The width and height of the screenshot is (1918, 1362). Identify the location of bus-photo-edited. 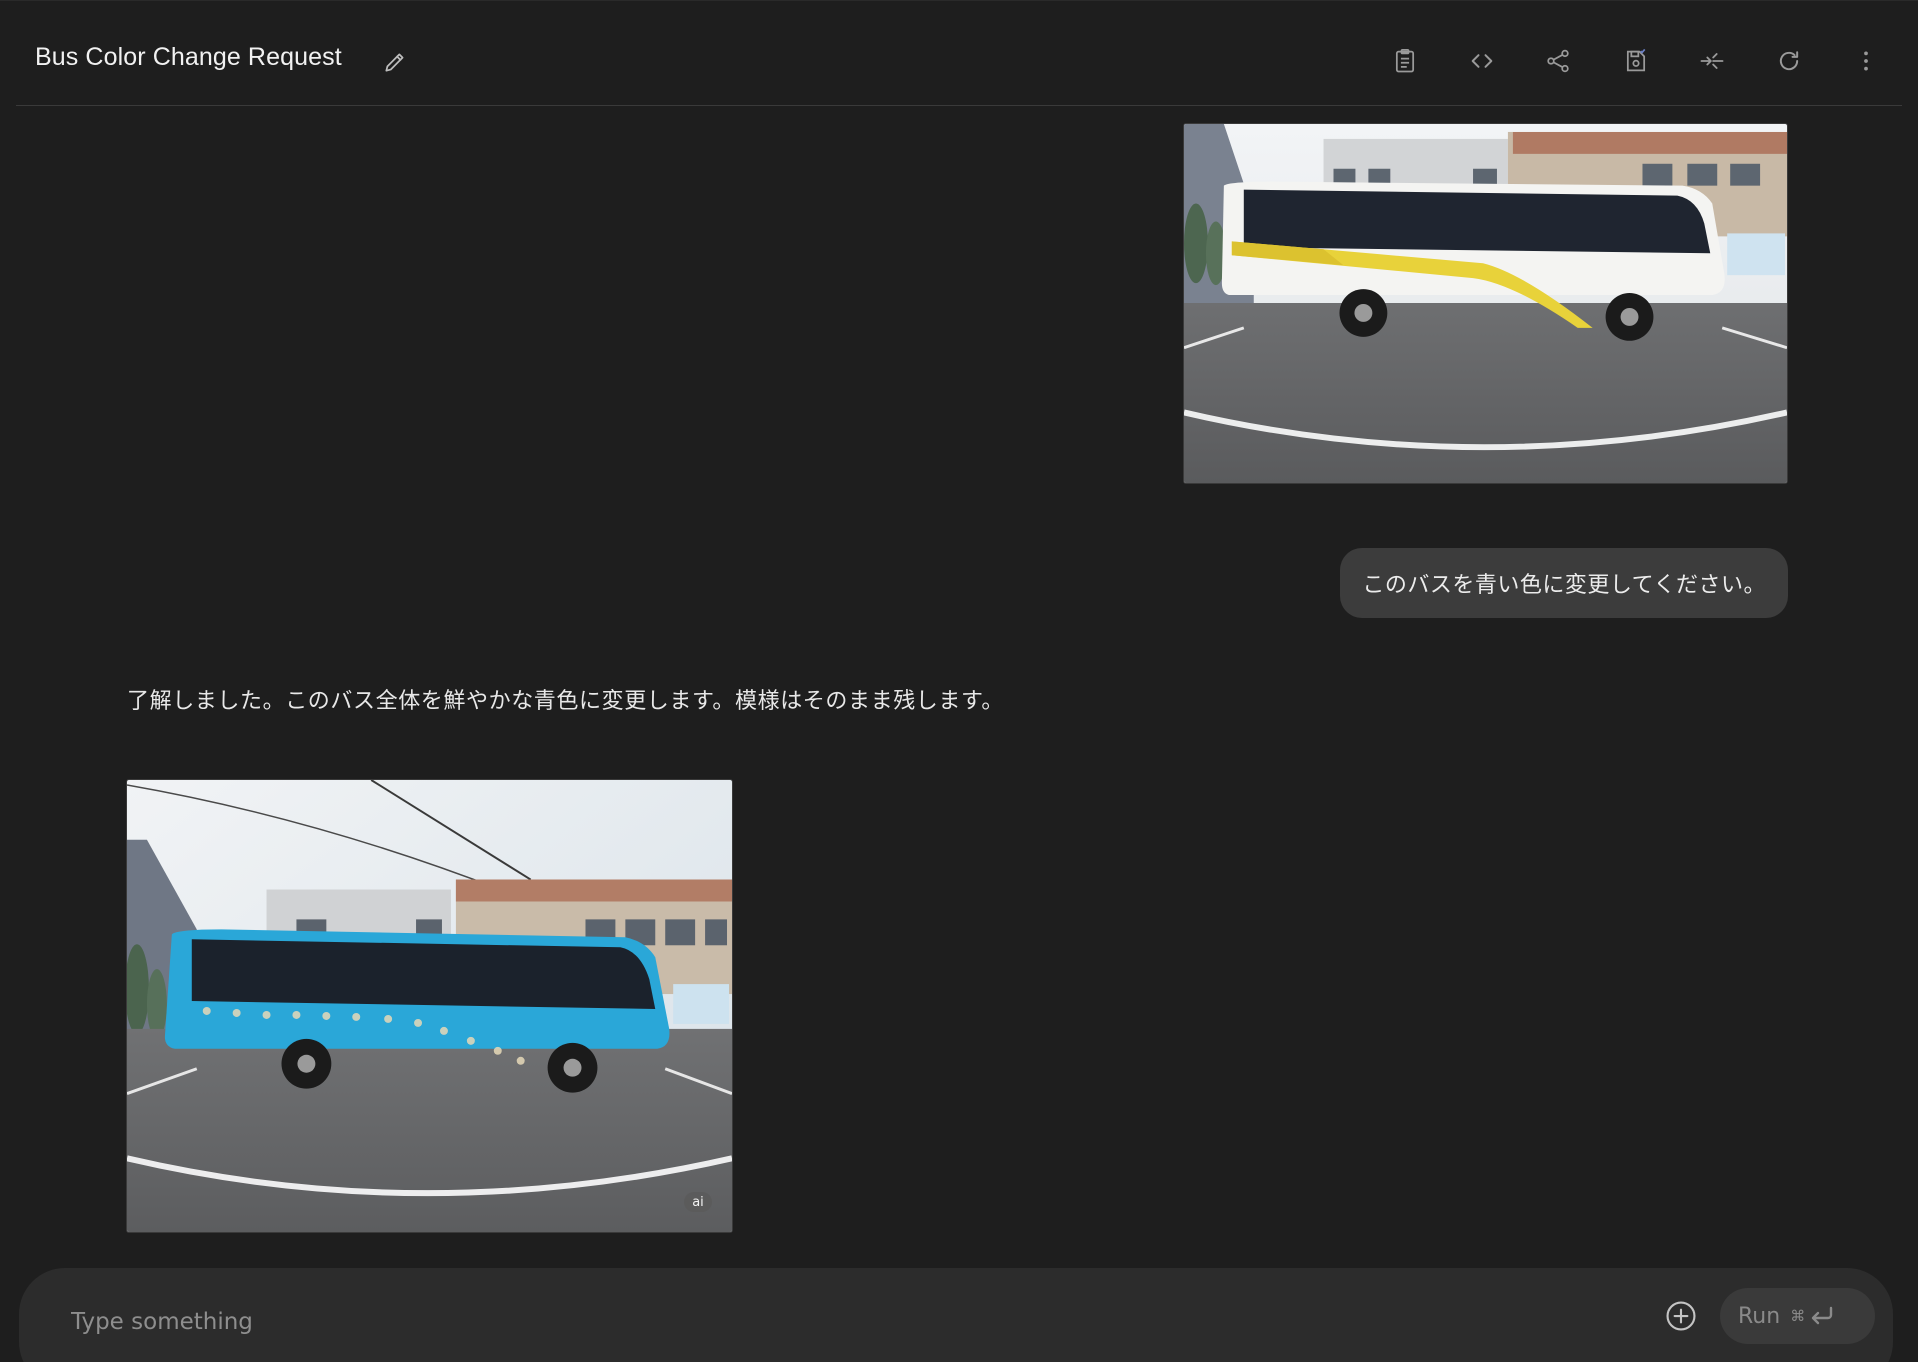
(429, 1006).